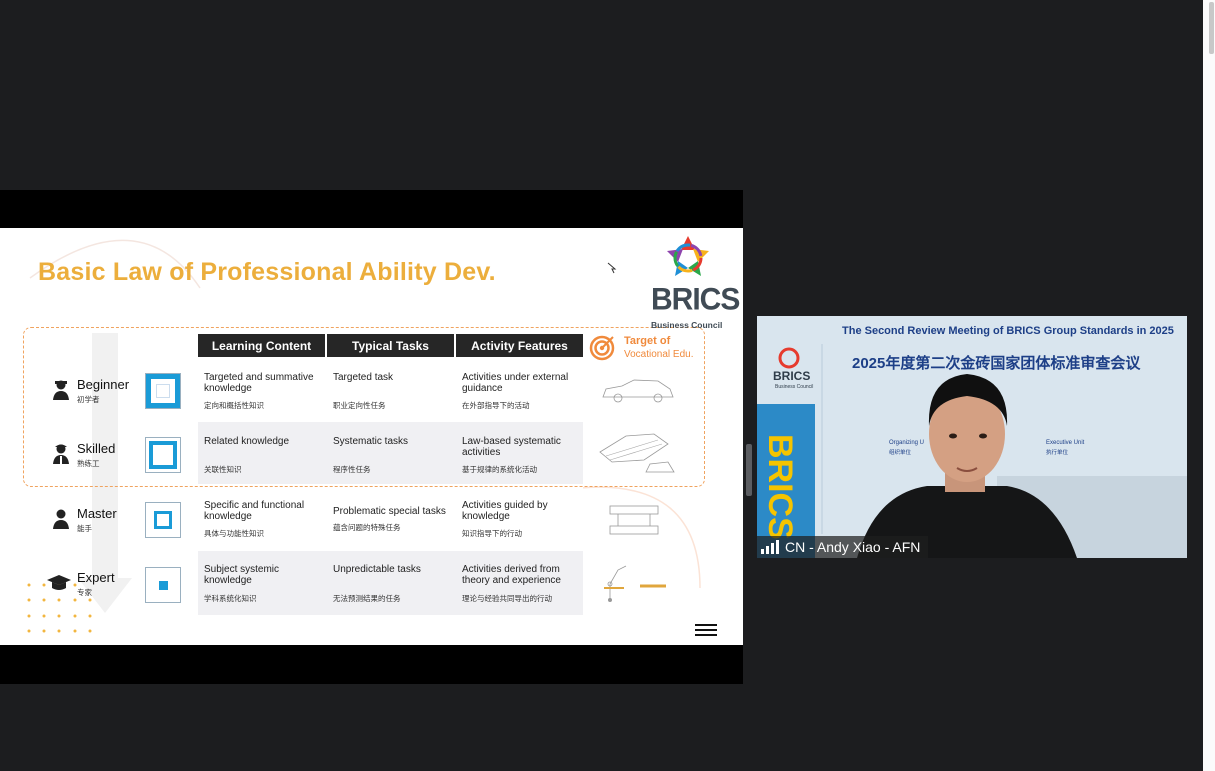 This screenshot has height=771, width=1215. What do you see at coordinates (254, 511) in the screenshot?
I see `learning-content-text: Specific and functional knowledge` at bounding box center [254, 511].